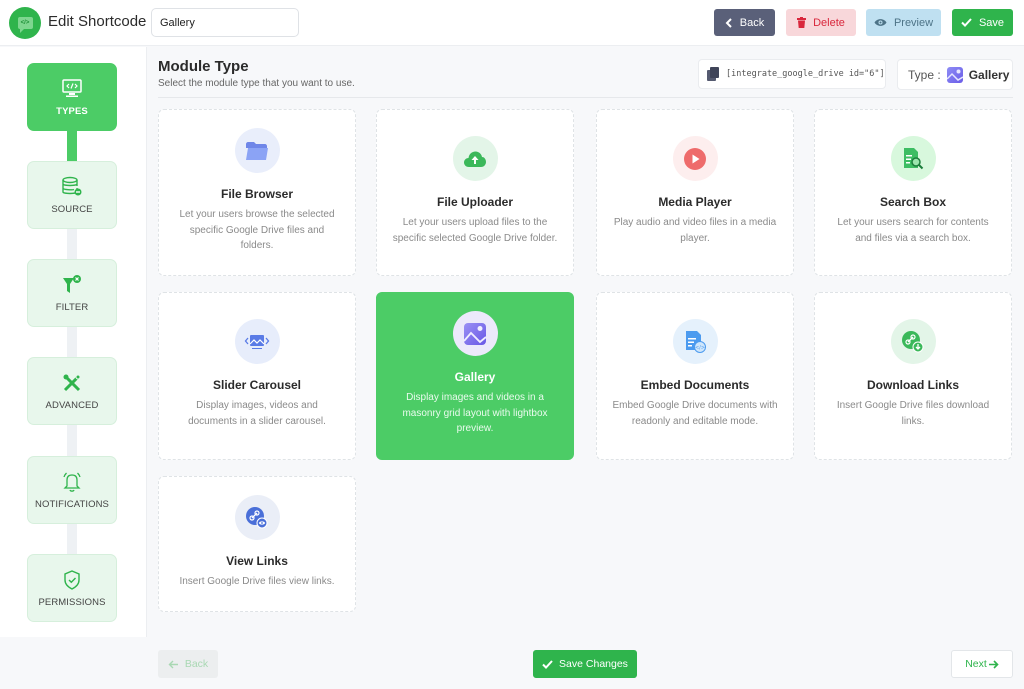  I want to click on monitor-code-icon, so click(72, 89).